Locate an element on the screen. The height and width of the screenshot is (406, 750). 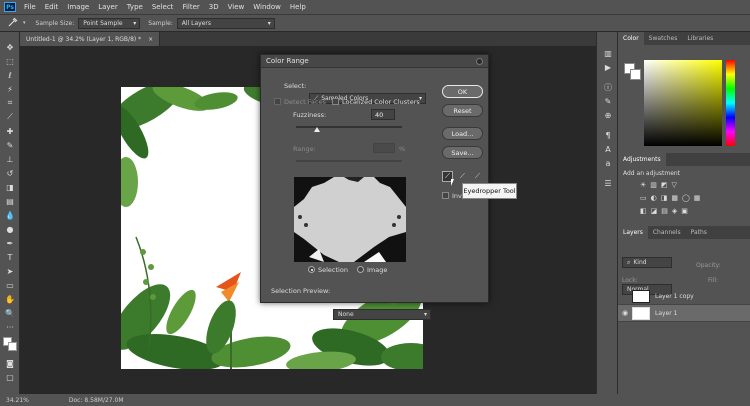
move-tool-icon: ✥ is located at coordinates (10, 47).